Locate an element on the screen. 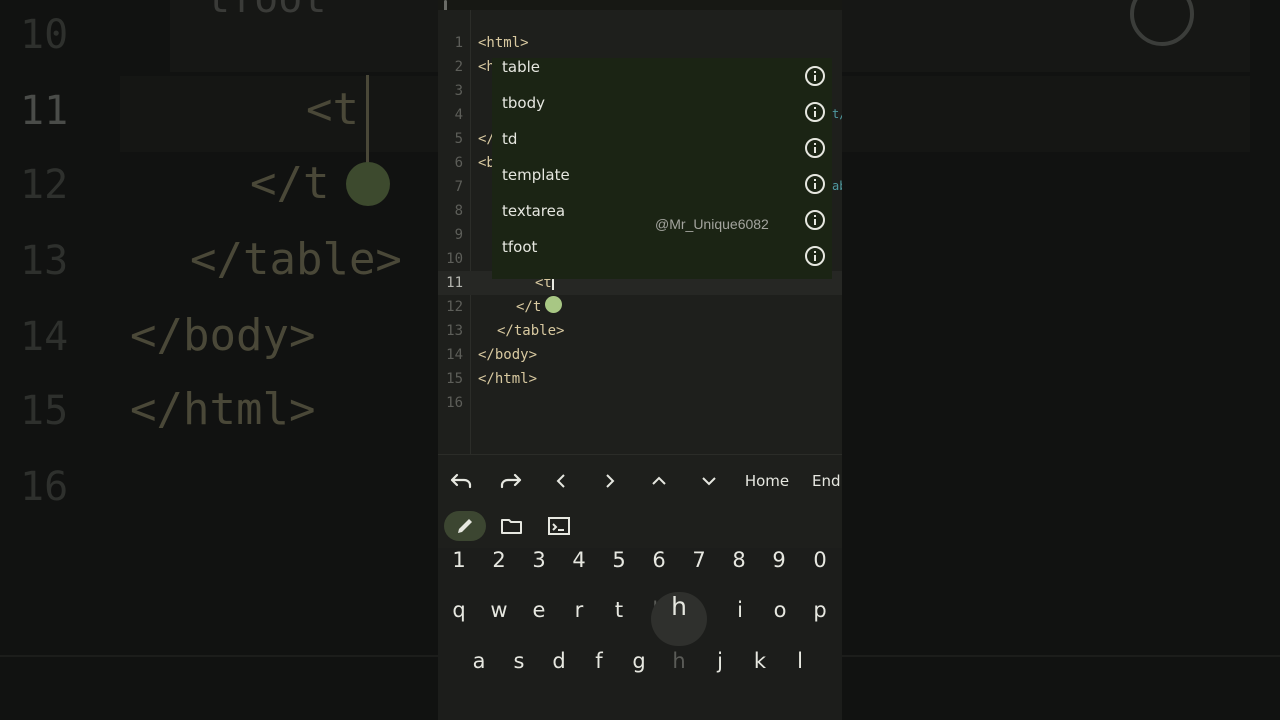 This screenshot has height=720, width=1280. key-s: s is located at coordinates (519, 672).